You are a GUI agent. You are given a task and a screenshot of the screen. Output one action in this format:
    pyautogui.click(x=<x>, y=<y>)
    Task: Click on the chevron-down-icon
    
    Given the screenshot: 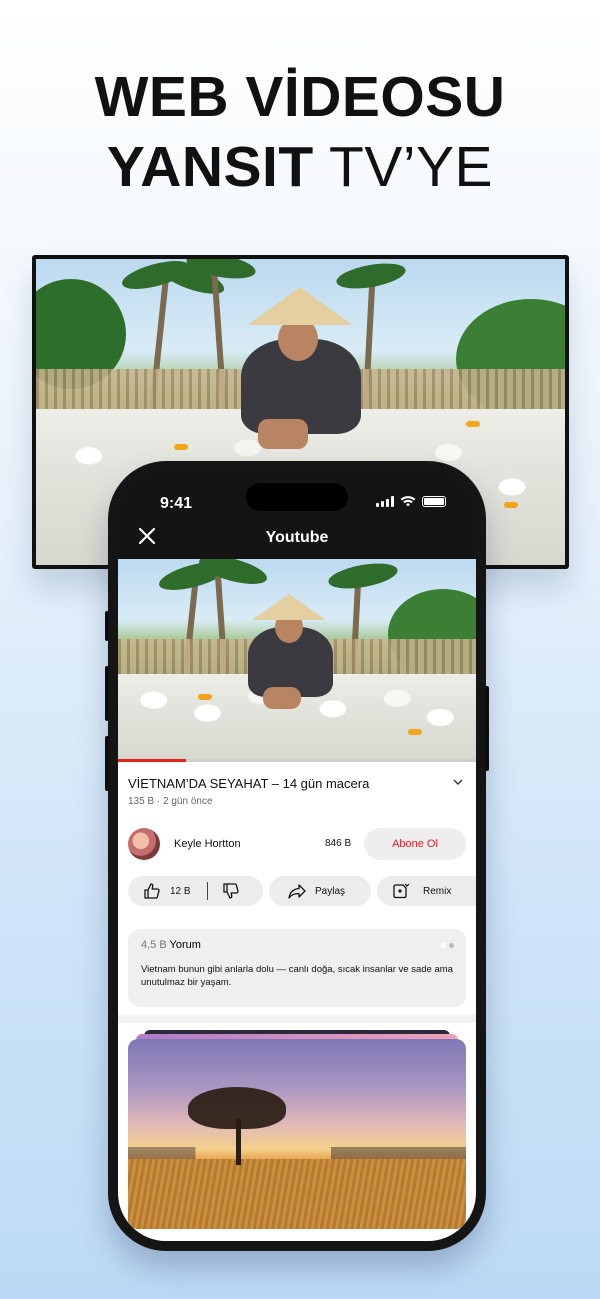 What is the action you would take?
    pyautogui.click(x=458, y=782)
    